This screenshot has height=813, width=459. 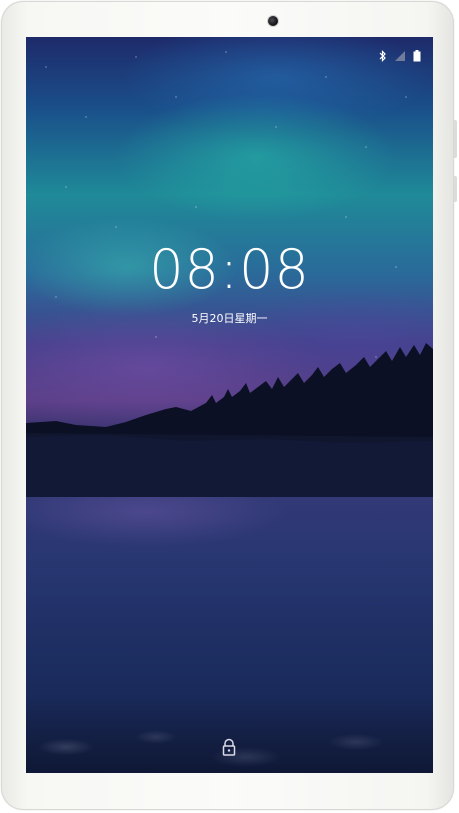 I want to click on power-button, so click(x=455, y=189).